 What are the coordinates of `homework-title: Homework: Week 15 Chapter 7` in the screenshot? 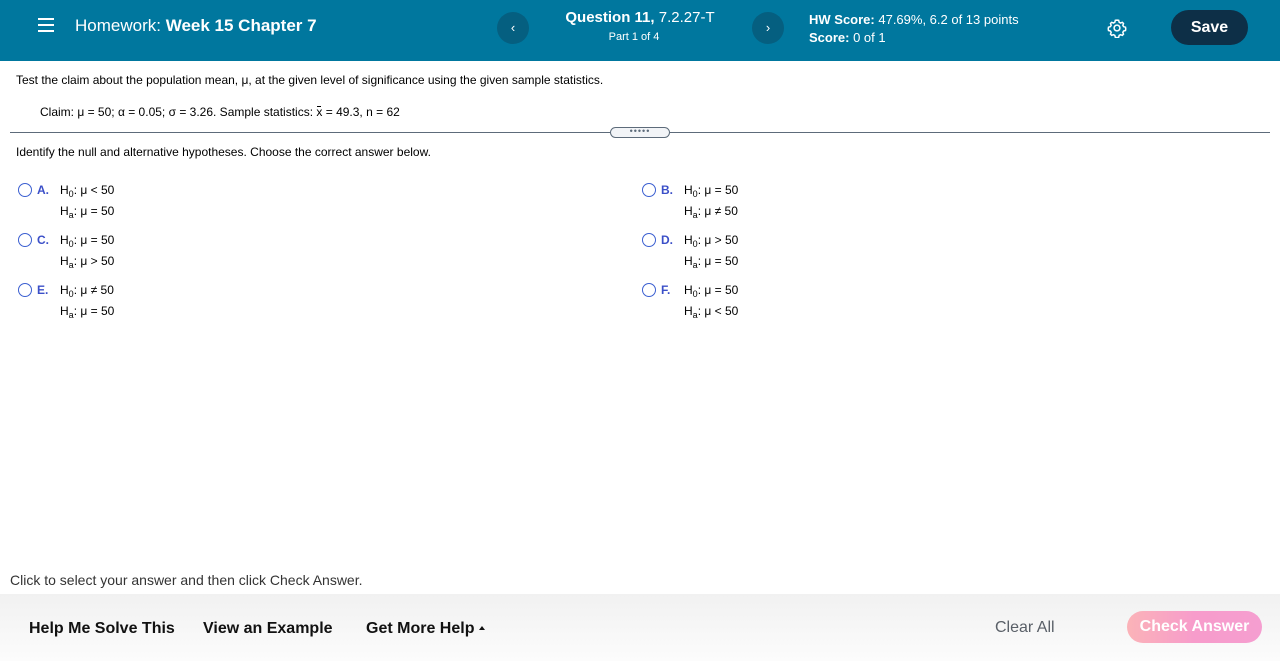 It's located at (196, 26).